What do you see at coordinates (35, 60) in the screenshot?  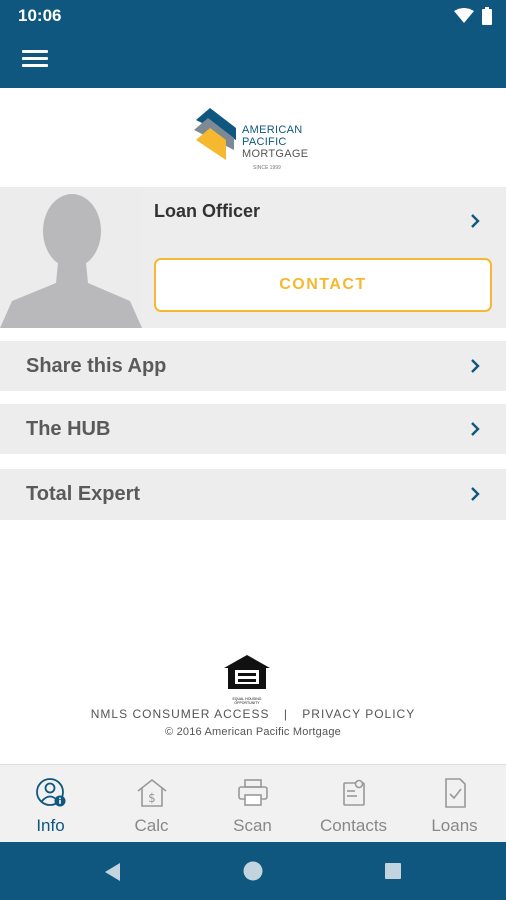 I see `hamburger-menu-icon` at bounding box center [35, 60].